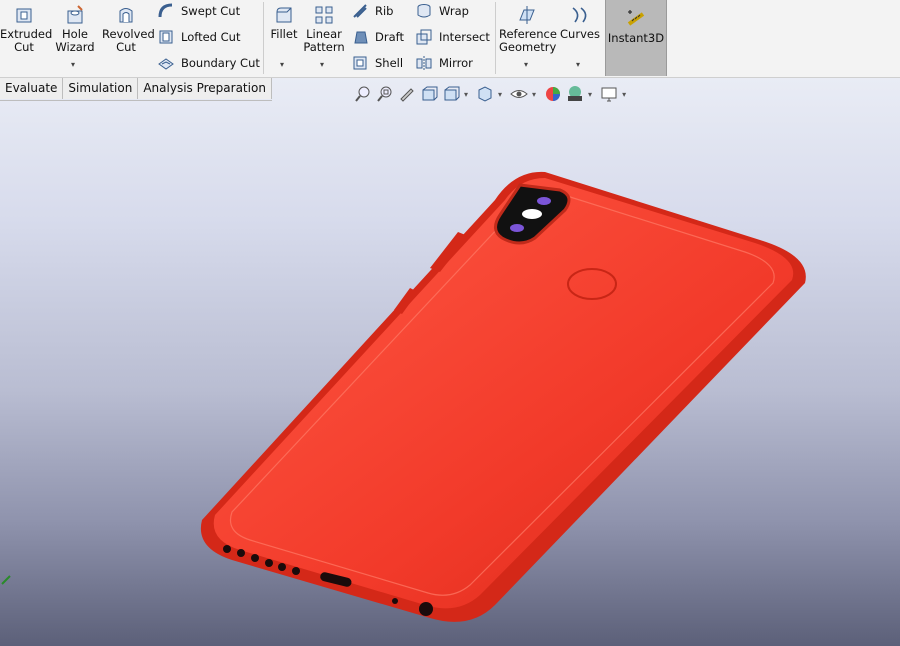 This screenshot has height=646, width=900. What do you see at coordinates (424, 37) in the screenshot?
I see `intersect-icon` at bounding box center [424, 37].